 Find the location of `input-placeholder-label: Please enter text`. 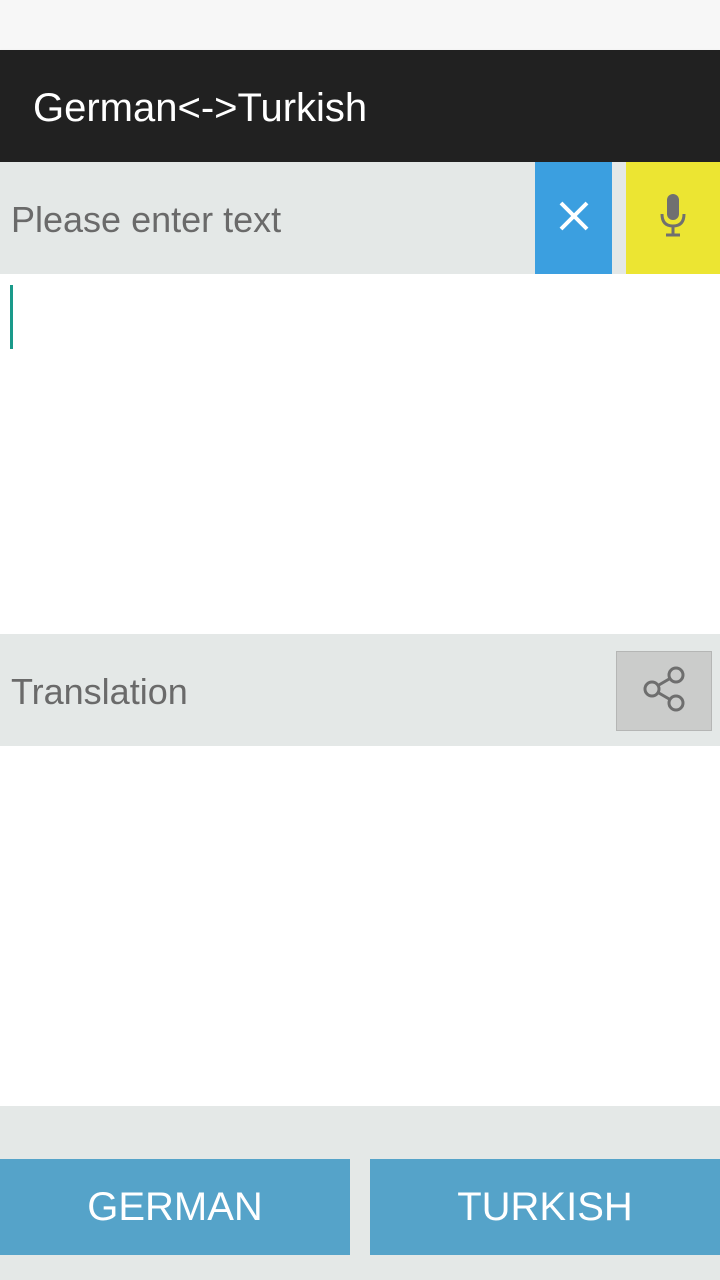

input-placeholder-label: Please enter text is located at coordinates (146, 219).